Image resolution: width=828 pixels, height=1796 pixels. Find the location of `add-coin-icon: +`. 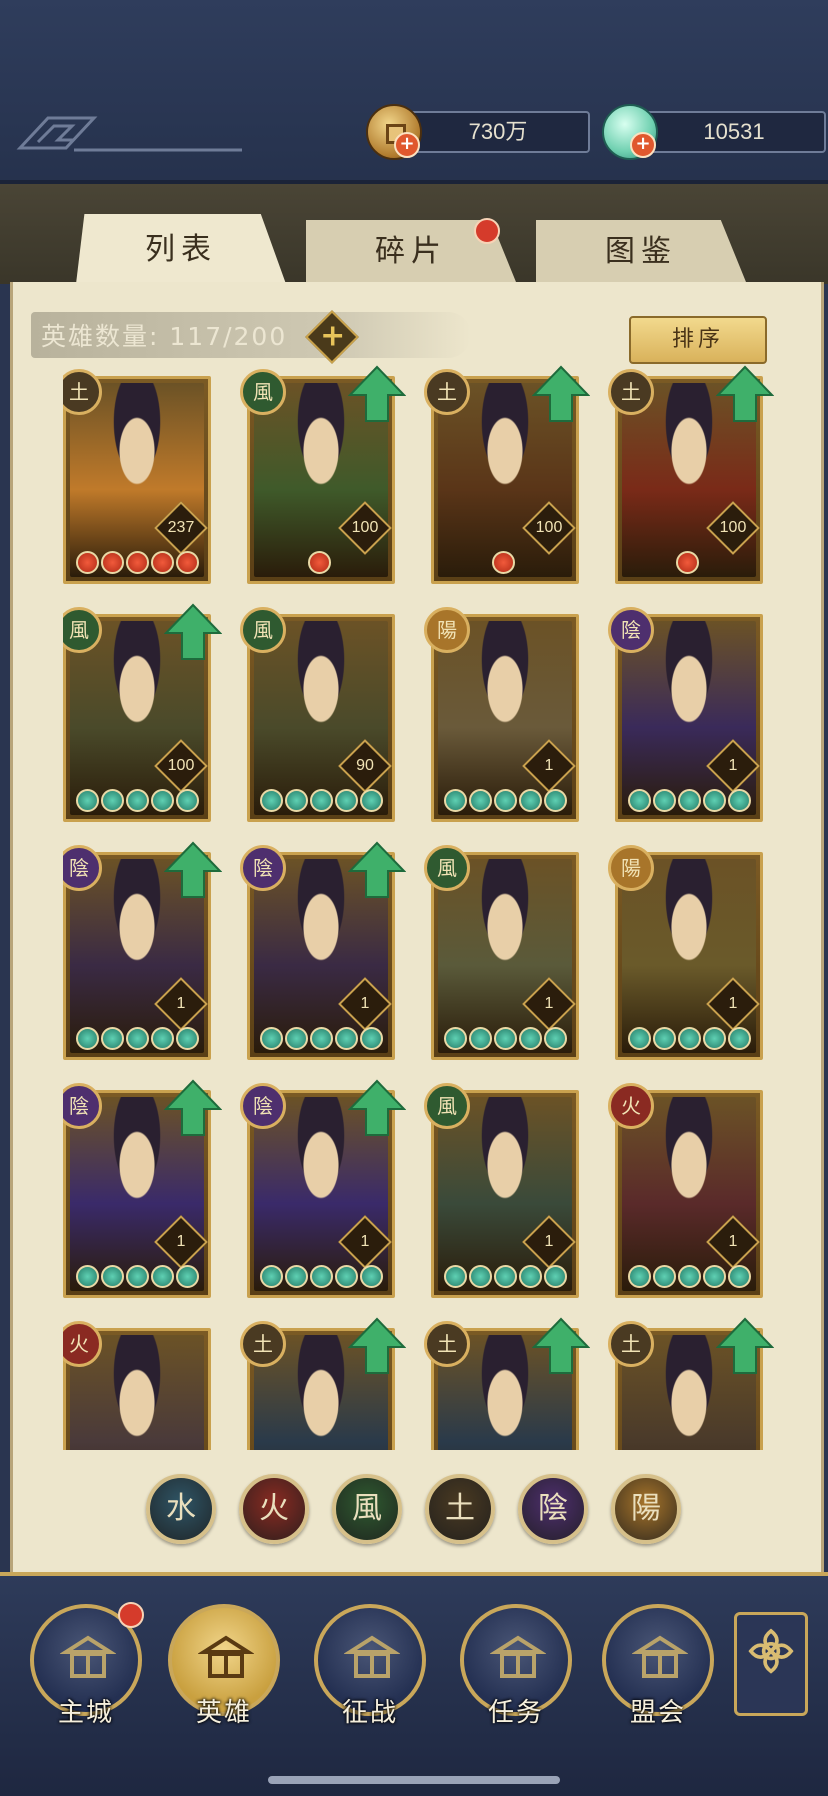

add-coin-icon: + is located at coordinates (407, 145).